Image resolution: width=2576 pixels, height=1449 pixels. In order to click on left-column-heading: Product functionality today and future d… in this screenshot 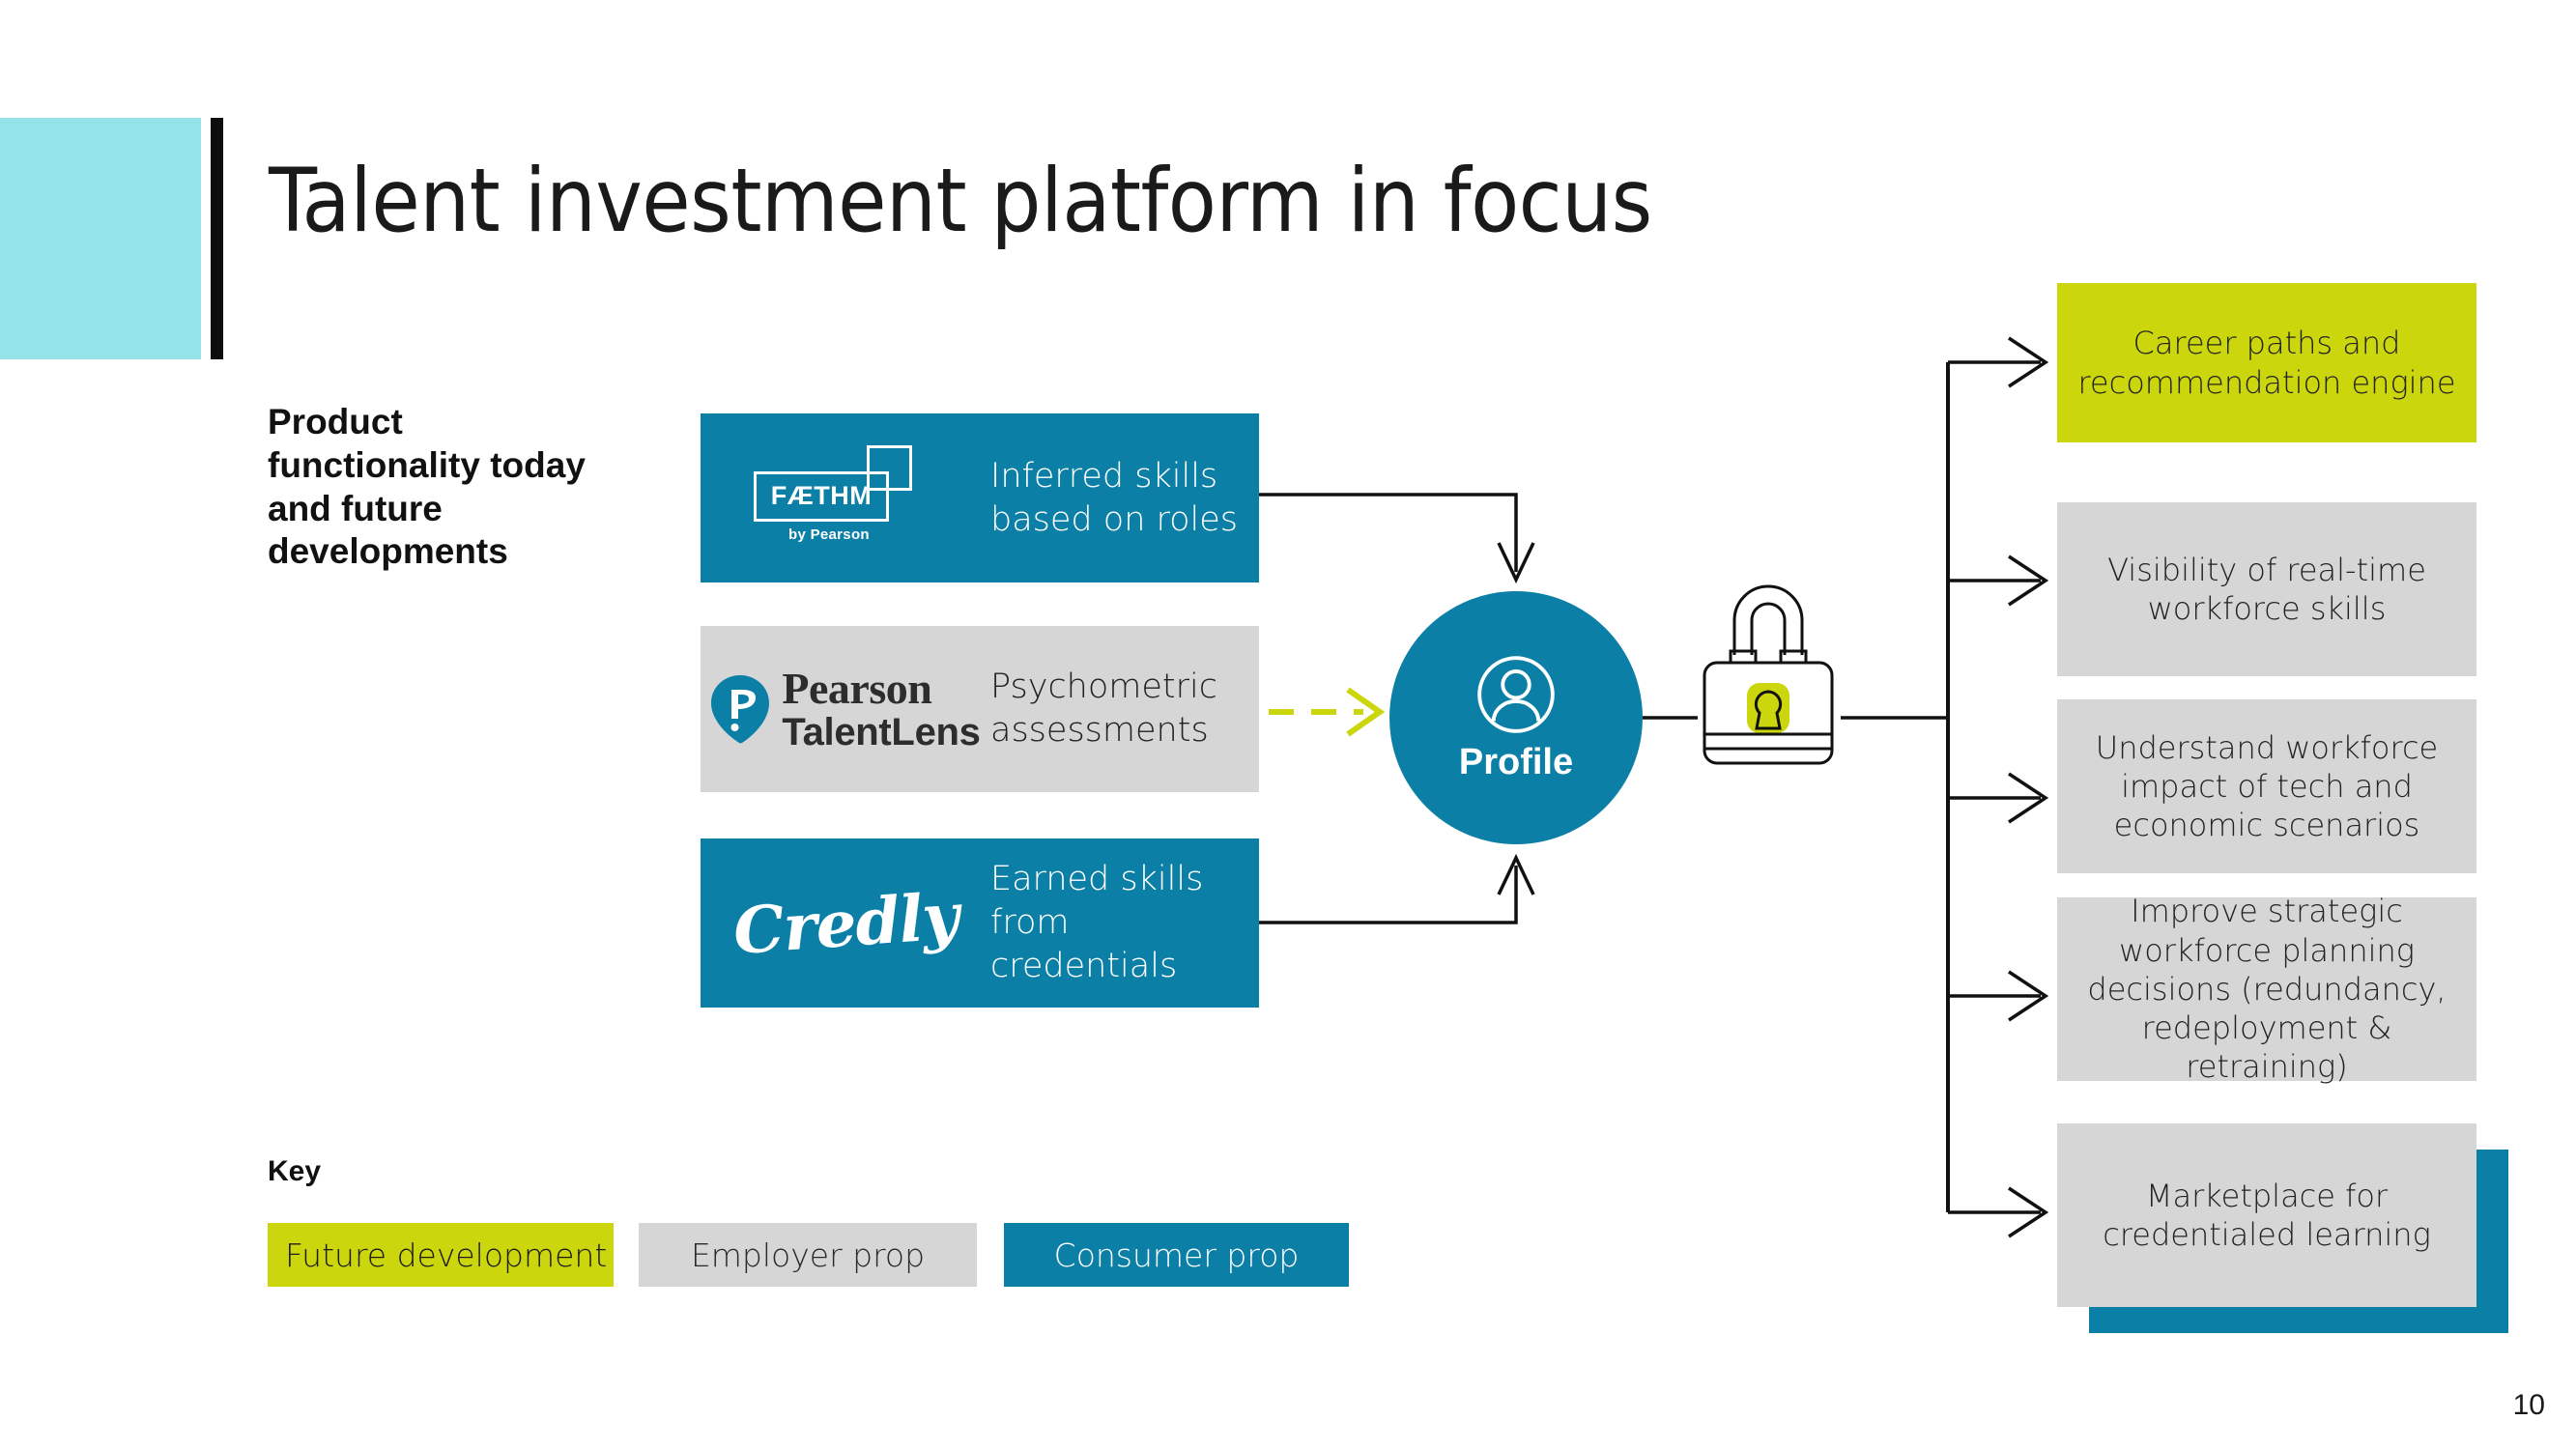, I will do `click(427, 487)`.